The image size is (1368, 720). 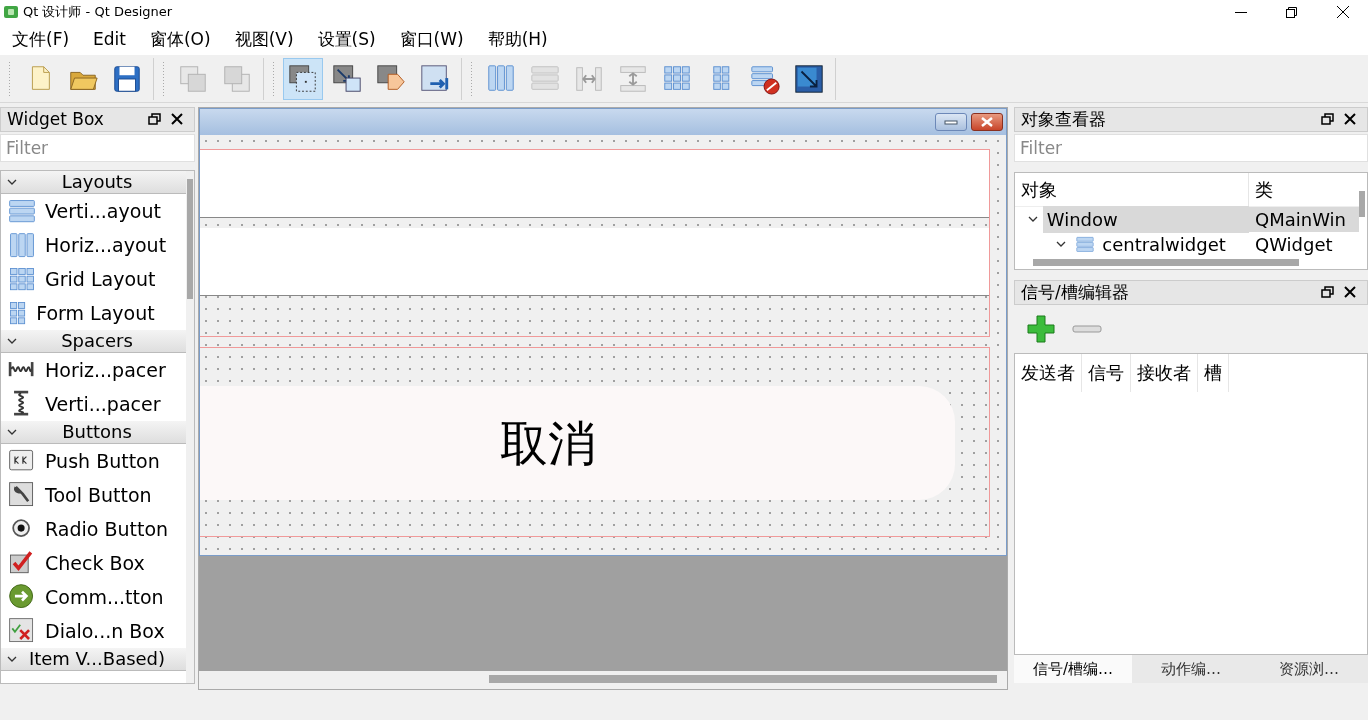 I want to click on category-header: Spacers, so click(x=93, y=341).